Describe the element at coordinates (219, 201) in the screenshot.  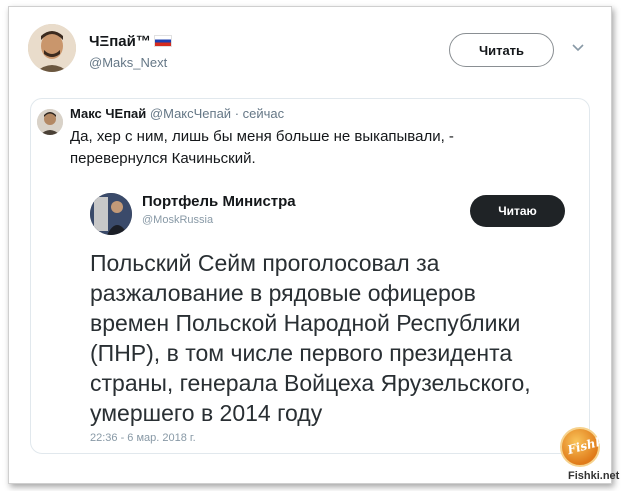
I see `embedded-author-name: Портфель Министра` at that location.